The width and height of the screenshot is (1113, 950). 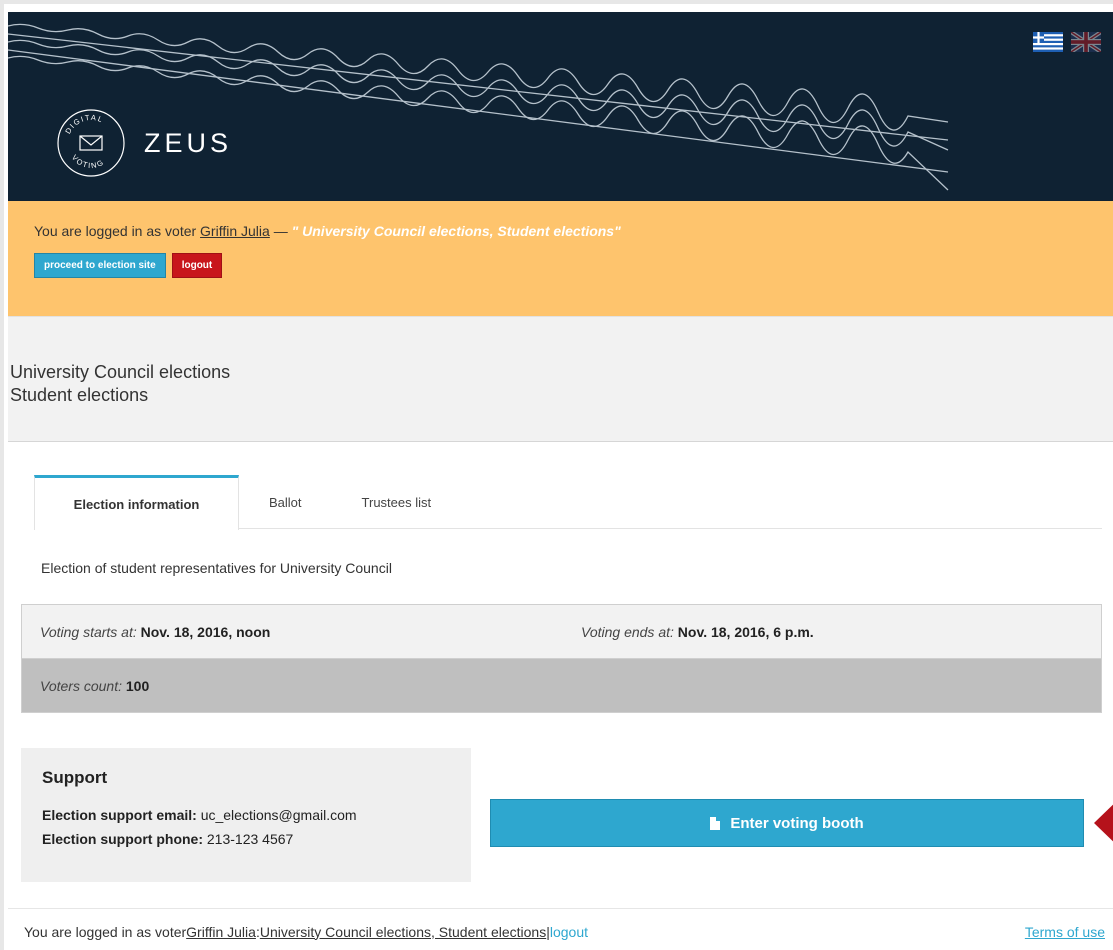 What do you see at coordinates (117, 231) in the screenshot?
I see `login-prefix: You are logged in as voter` at bounding box center [117, 231].